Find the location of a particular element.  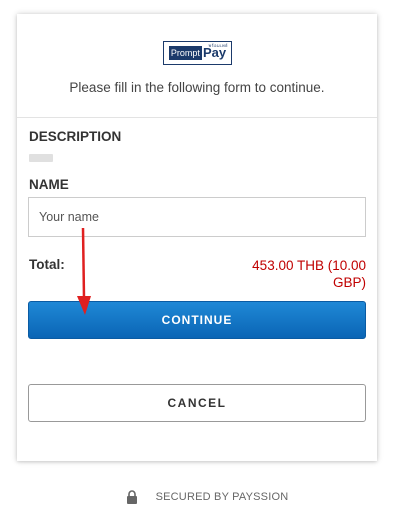

description-label: DESCRIPTION is located at coordinates (75, 136).